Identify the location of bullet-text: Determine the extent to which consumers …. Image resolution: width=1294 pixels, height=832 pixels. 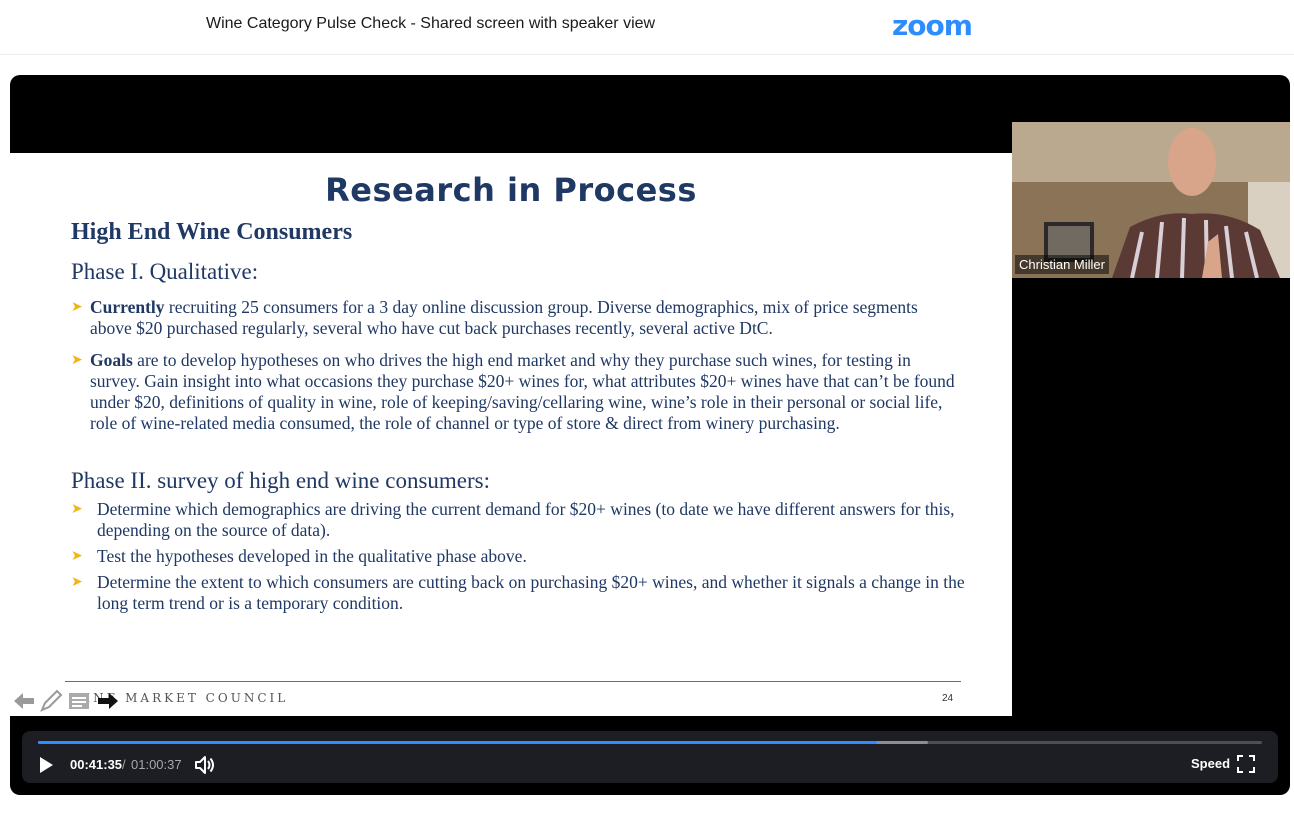
(531, 592).